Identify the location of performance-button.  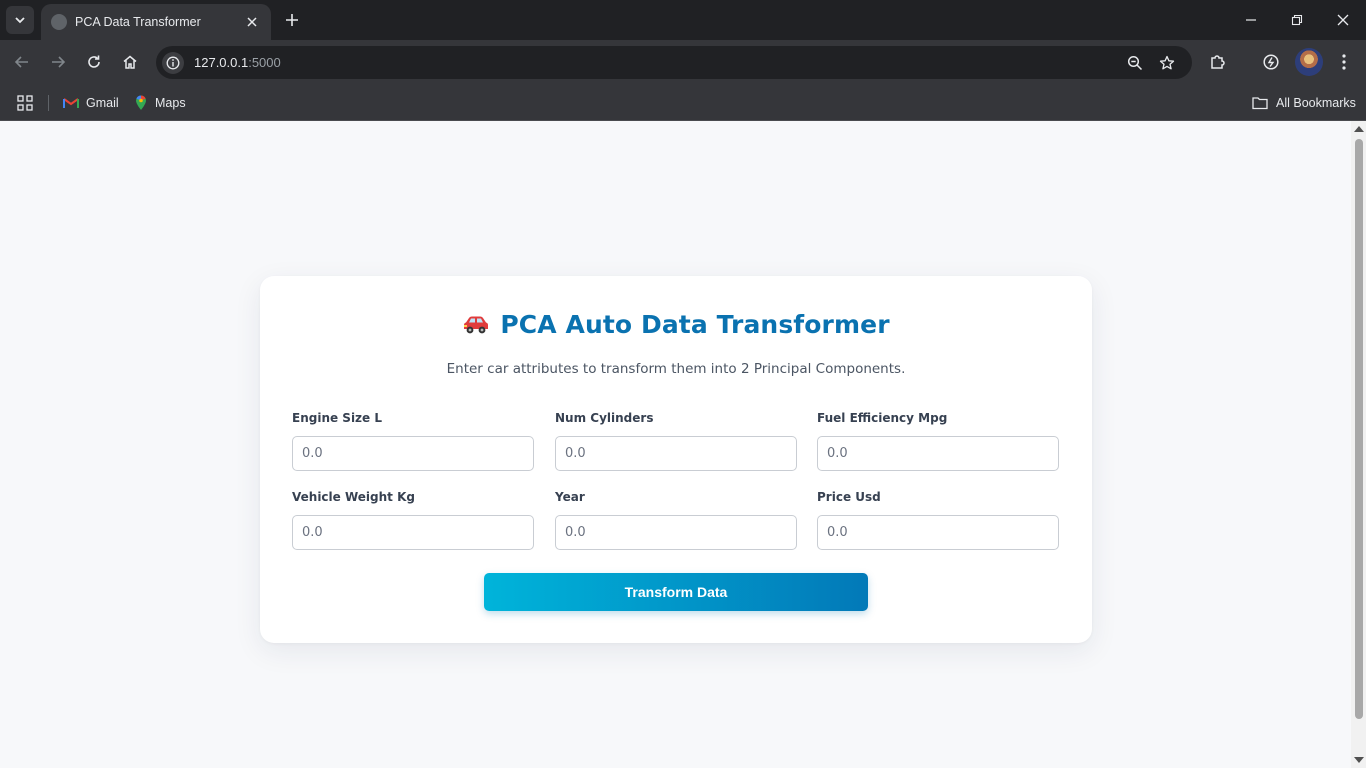
(1271, 62).